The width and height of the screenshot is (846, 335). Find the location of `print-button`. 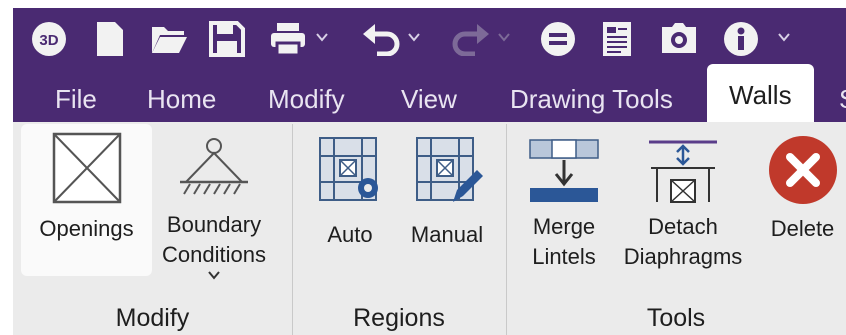

print-button is located at coordinates (298, 39).